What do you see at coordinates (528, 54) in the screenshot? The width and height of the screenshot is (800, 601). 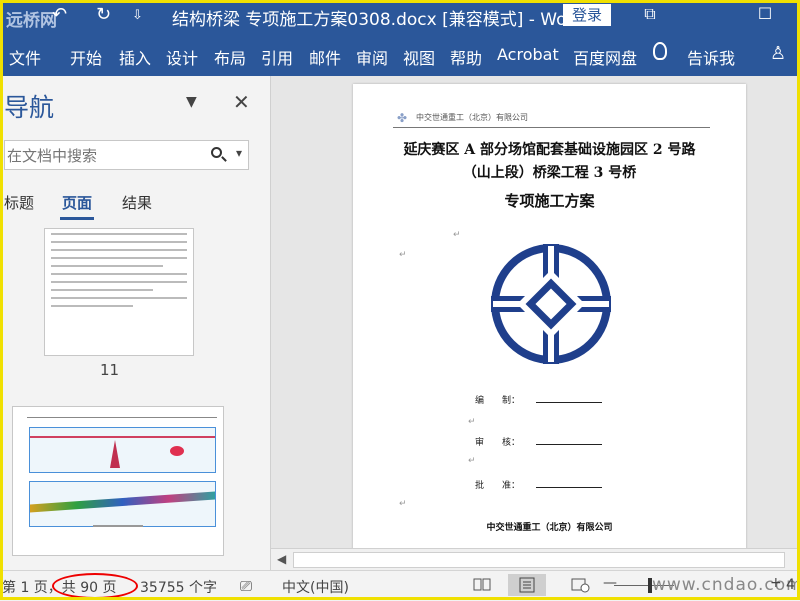 I see `tab-acrobat: Acrobat` at bounding box center [528, 54].